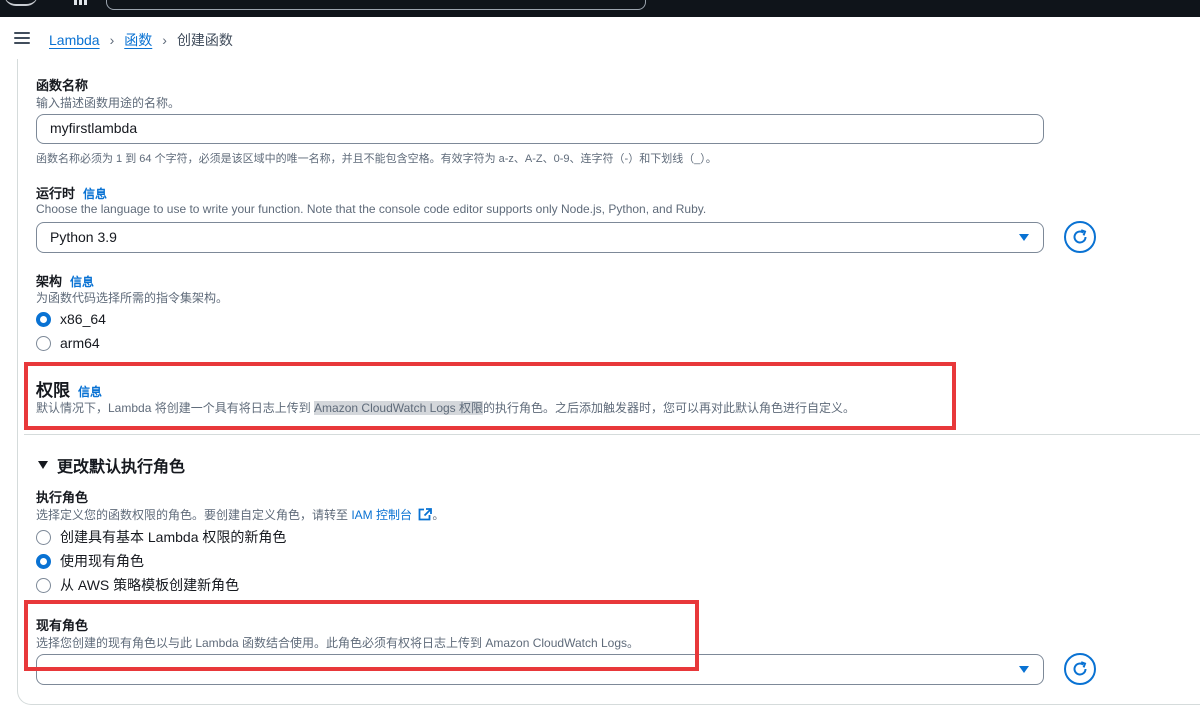 The height and width of the screenshot is (712, 1200). I want to click on role-option-from-template: 从 AWS 策略模板创建新角色, so click(137, 585).